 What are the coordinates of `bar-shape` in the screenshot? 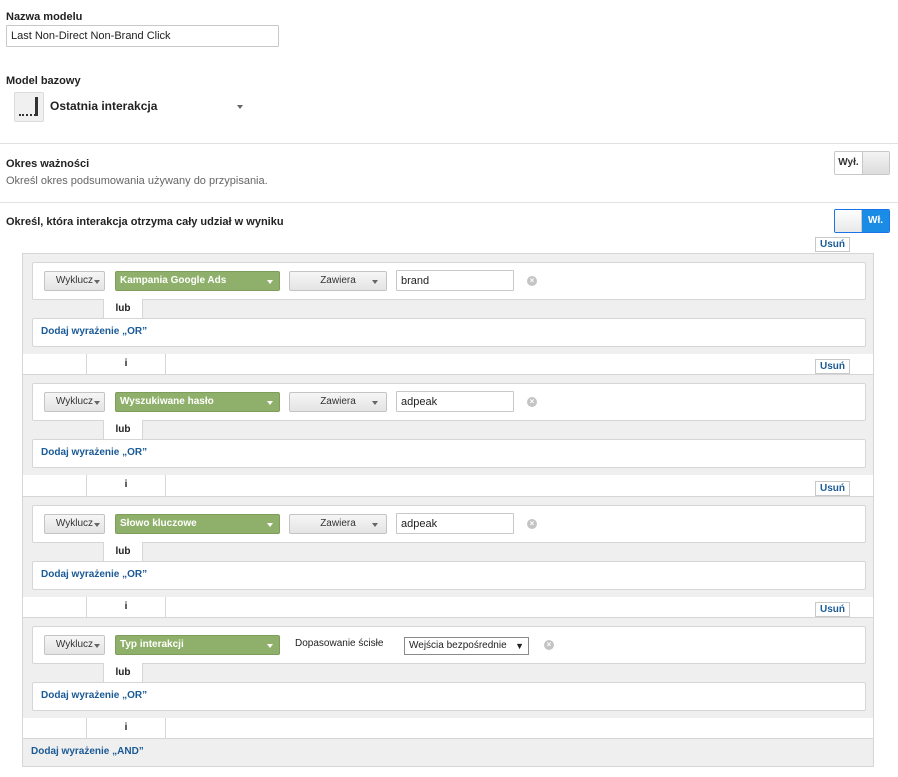 It's located at (36, 106).